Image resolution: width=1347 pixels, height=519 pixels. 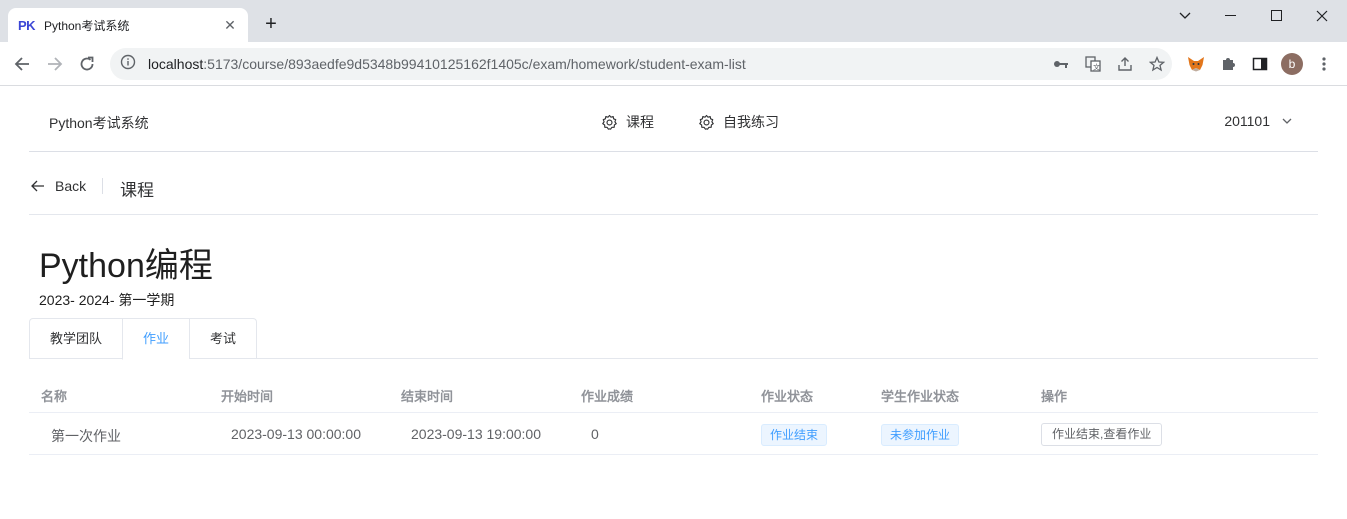 I want to click on col-score: 作业成绩, so click(x=607, y=396).